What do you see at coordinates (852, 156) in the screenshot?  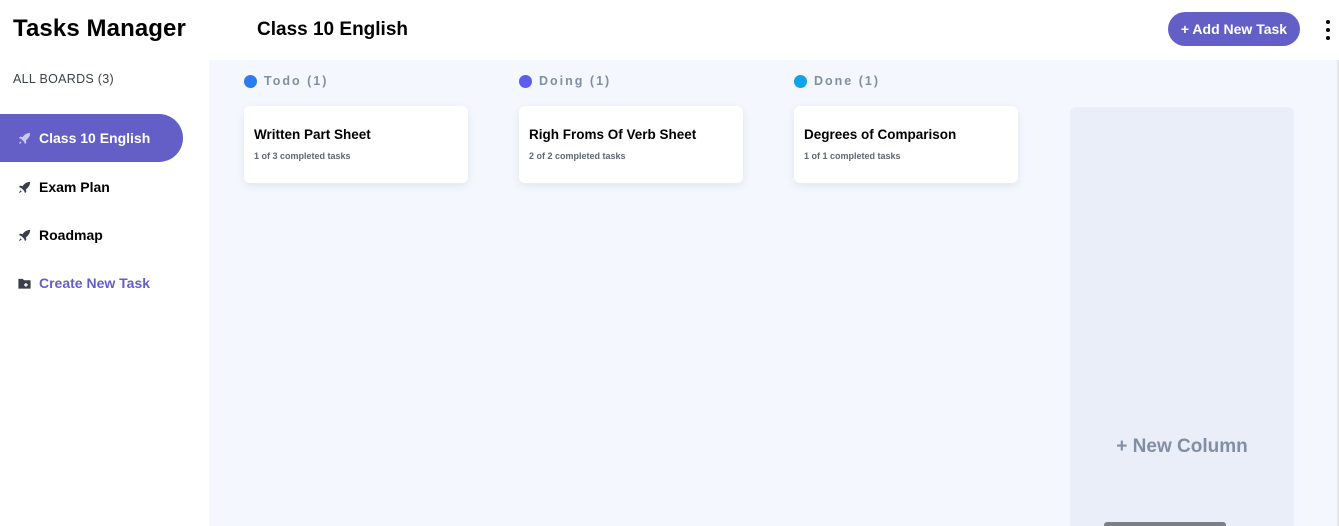 I see `task-subtasks: 1 of 1 completed tasks` at bounding box center [852, 156].